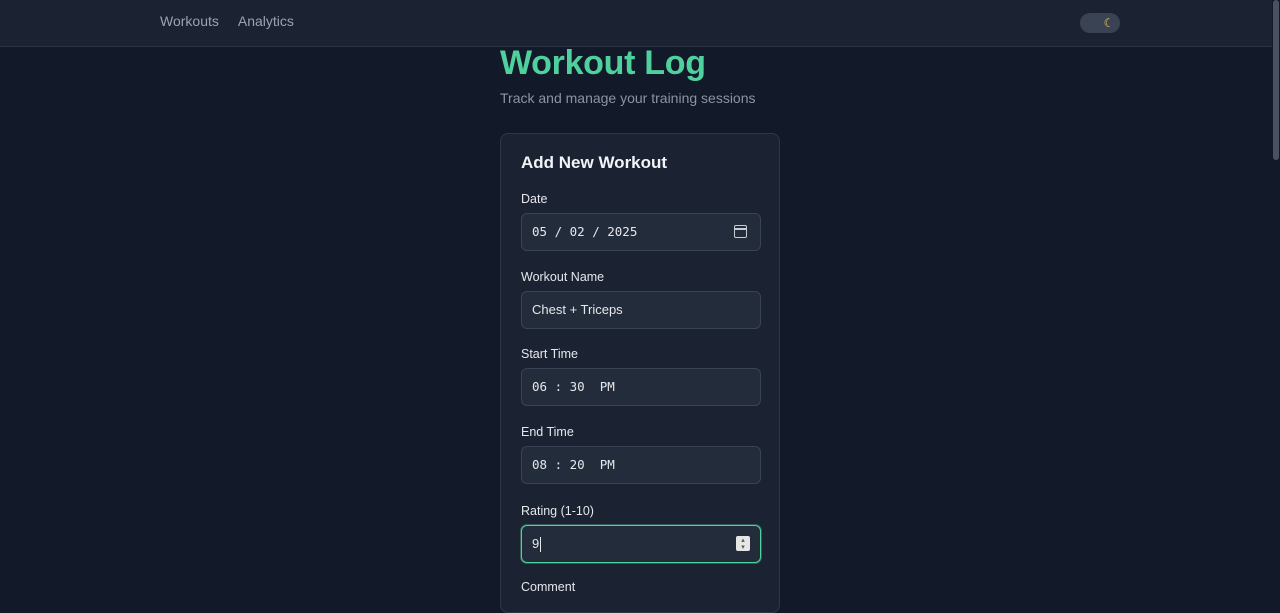  I want to click on spinner-icon: ▴ ▾, so click(743, 543).